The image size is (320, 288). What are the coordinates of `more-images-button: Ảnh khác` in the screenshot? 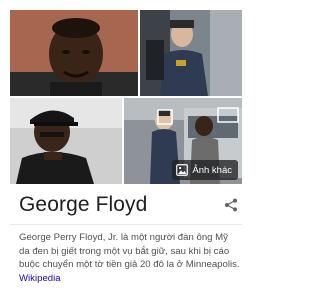 It's located at (205, 170).